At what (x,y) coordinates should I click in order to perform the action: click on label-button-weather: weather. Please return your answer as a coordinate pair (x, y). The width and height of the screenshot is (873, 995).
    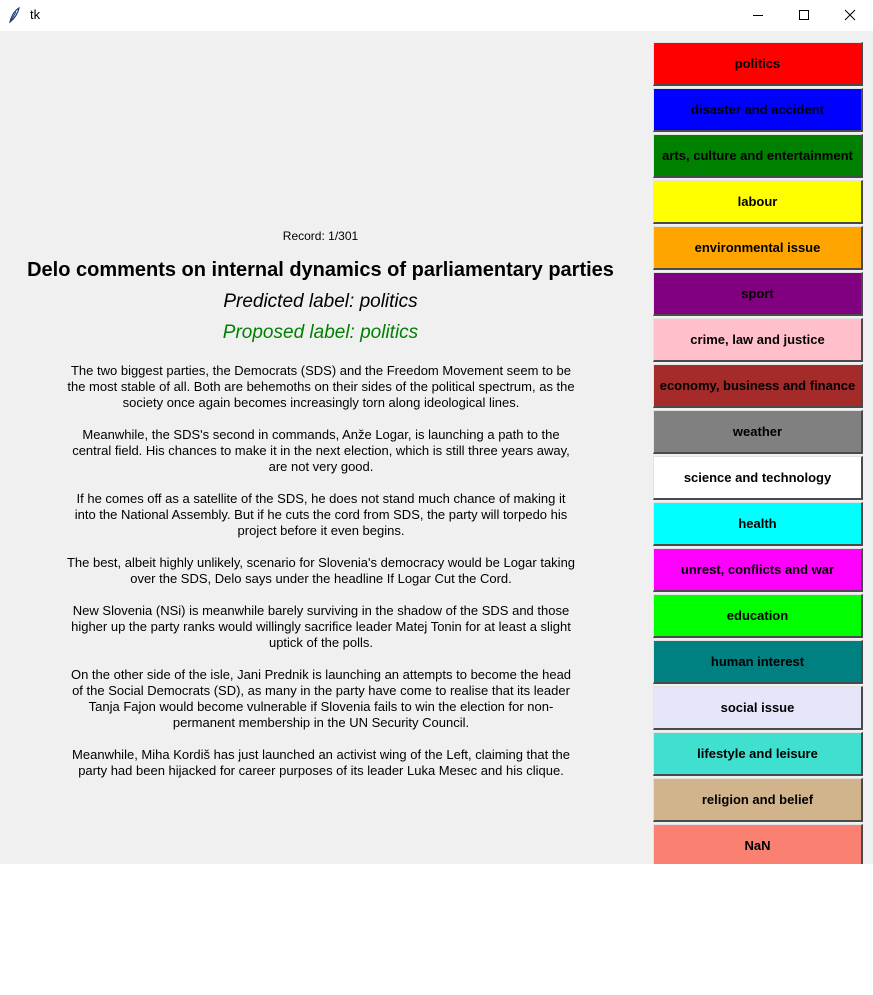
    Looking at the image, I should click on (758, 432).